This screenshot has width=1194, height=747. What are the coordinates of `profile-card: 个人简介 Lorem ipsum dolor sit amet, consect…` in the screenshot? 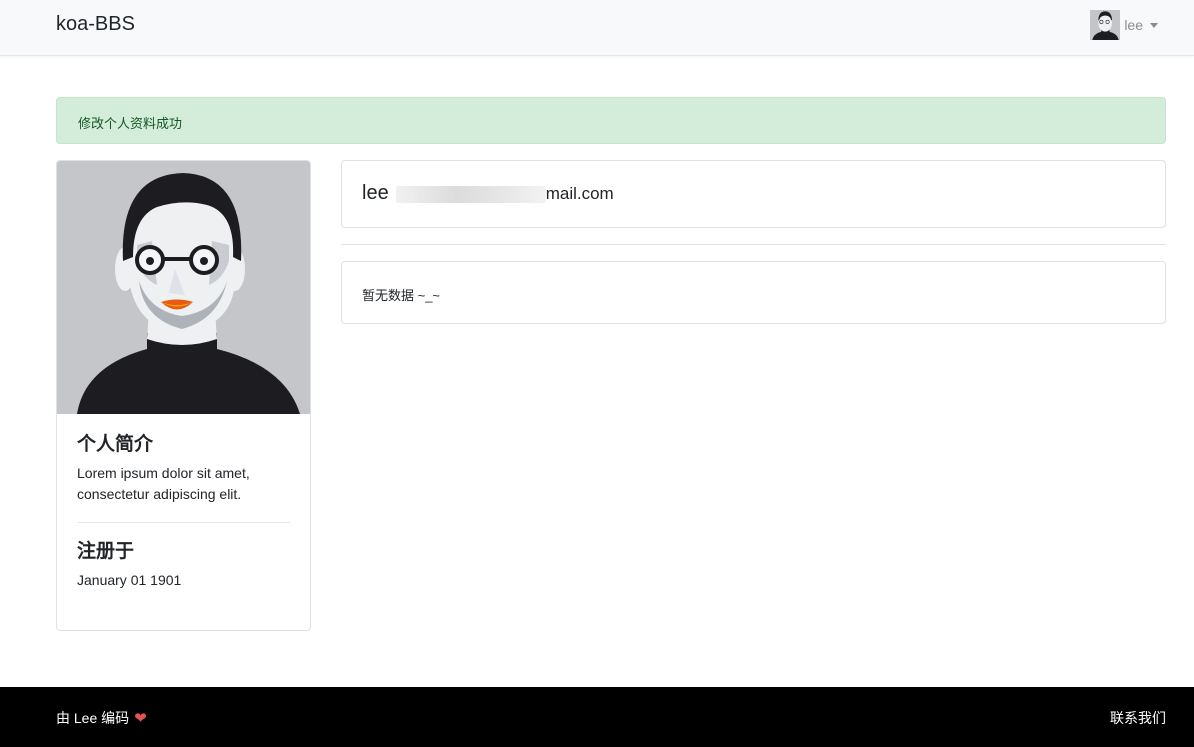 It's located at (183, 395).